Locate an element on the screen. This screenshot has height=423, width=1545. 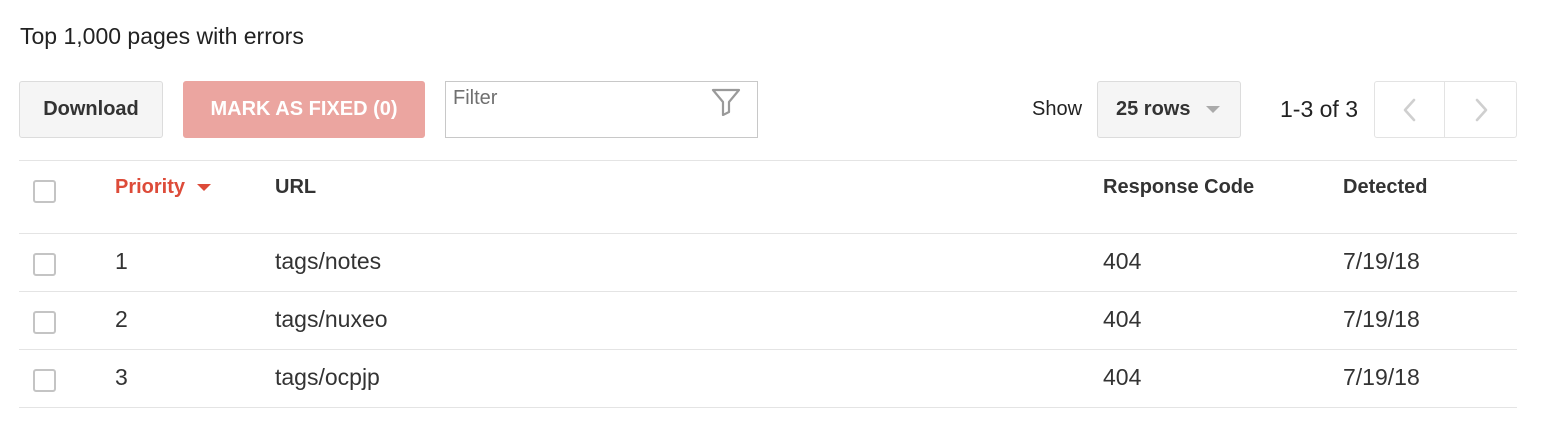
chevron-right-icon is located at coordinates (1481, 109).